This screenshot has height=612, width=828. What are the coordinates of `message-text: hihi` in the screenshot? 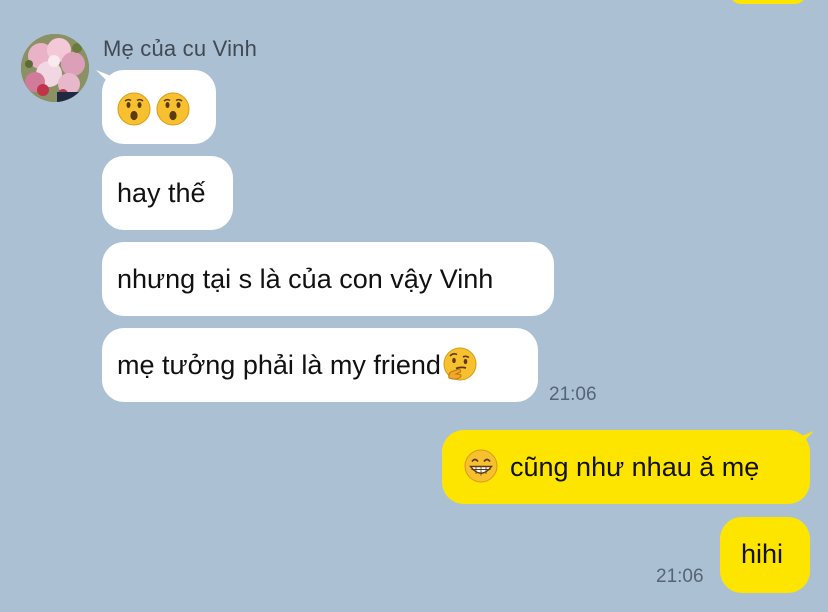 It's located at (762, 554).